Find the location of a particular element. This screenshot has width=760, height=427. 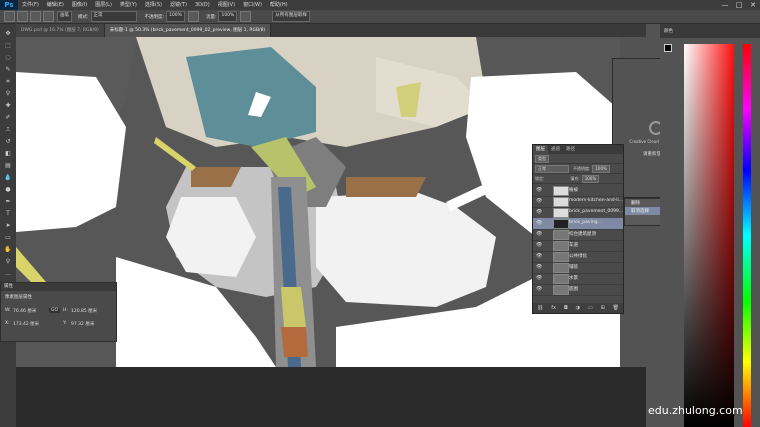

menu-file: 文件(F) is located at coordinates (30, 5).